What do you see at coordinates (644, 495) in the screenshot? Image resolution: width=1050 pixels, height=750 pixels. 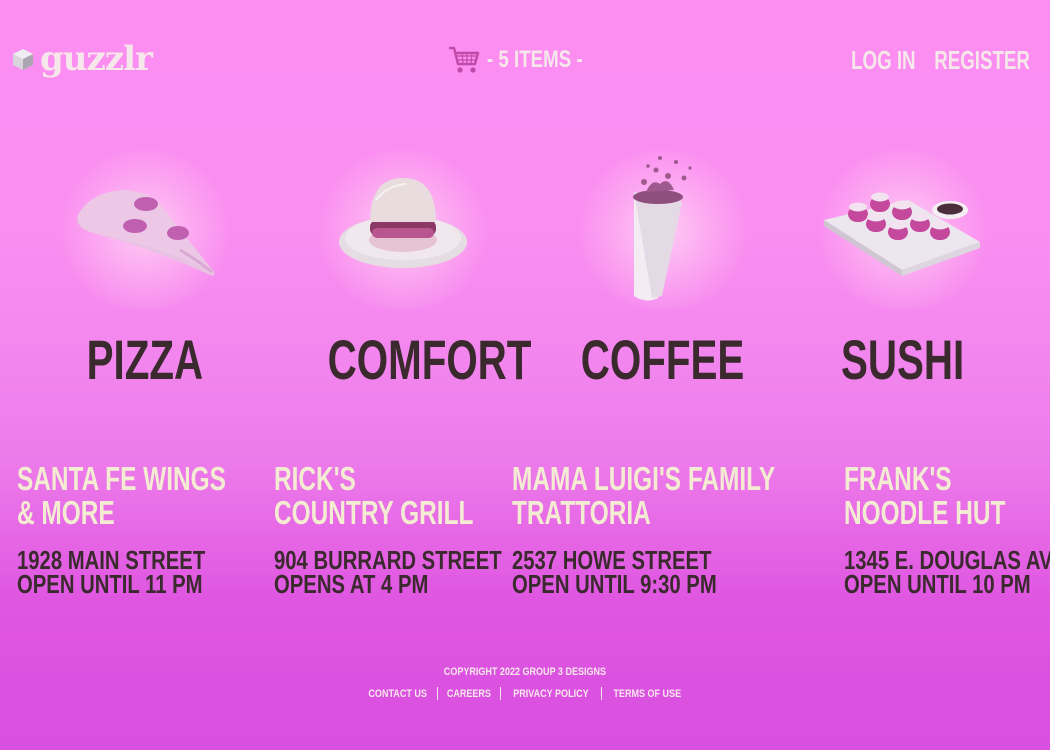 I see `restaurant-name: MAMA LUIGI'S FAMILY TRATTORIA` at bounding box center [644, 495].